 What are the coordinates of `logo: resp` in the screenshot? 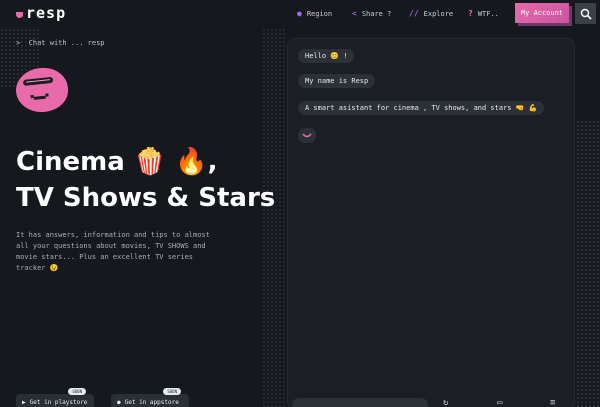 It's located at (41, 13).